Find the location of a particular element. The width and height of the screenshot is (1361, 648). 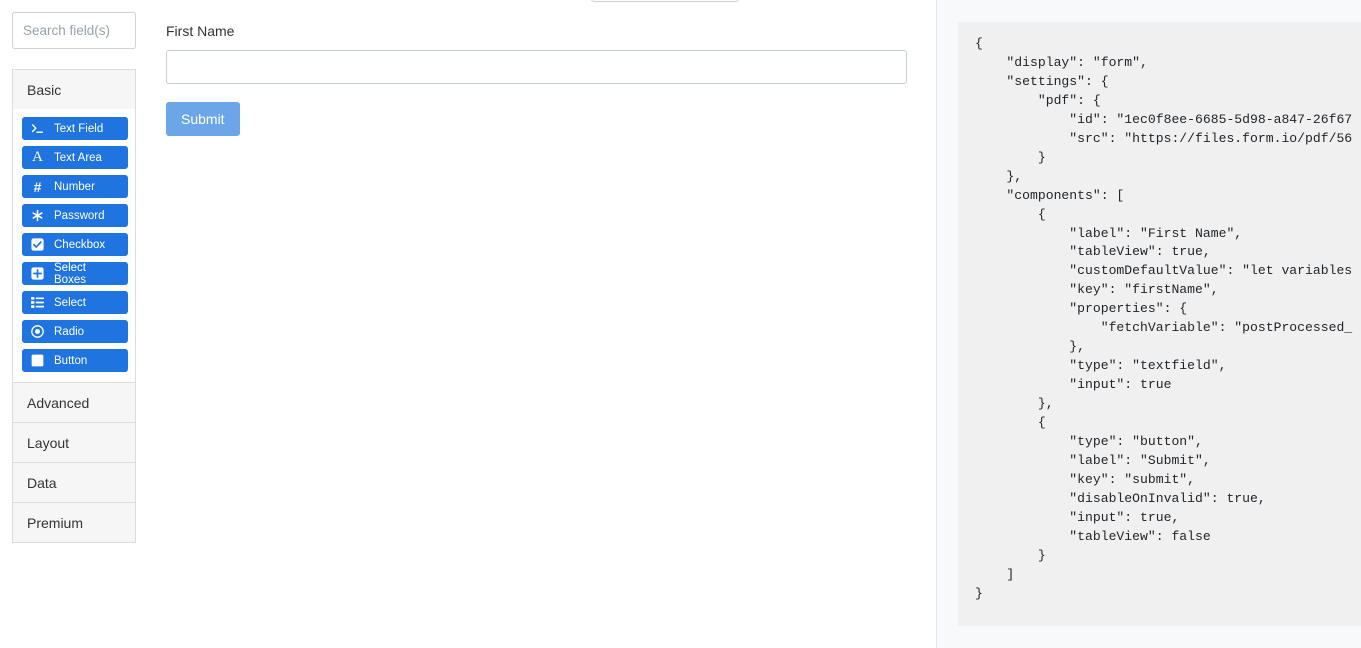

palette-component-label: Text Field is located at coordinates (79, 128).